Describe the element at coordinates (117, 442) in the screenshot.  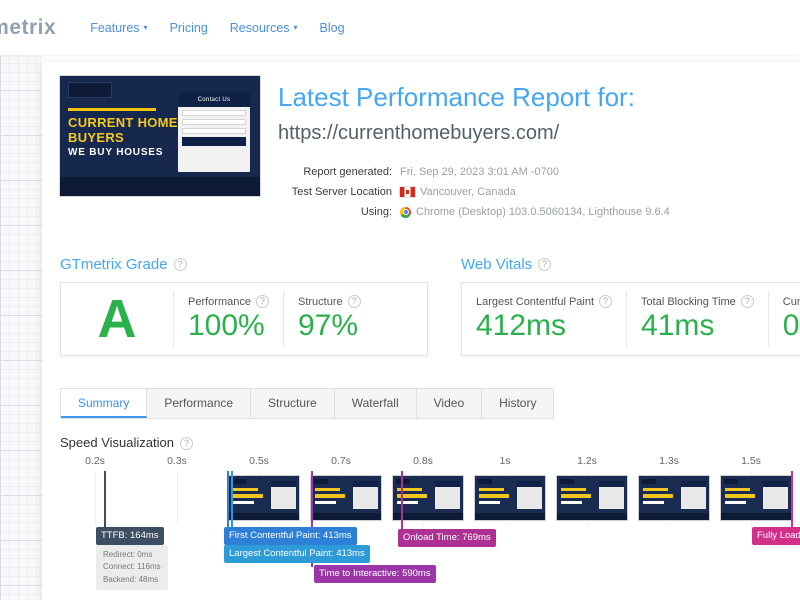
I see `speed-visualization-title-text: Speed Visualization` at that location.